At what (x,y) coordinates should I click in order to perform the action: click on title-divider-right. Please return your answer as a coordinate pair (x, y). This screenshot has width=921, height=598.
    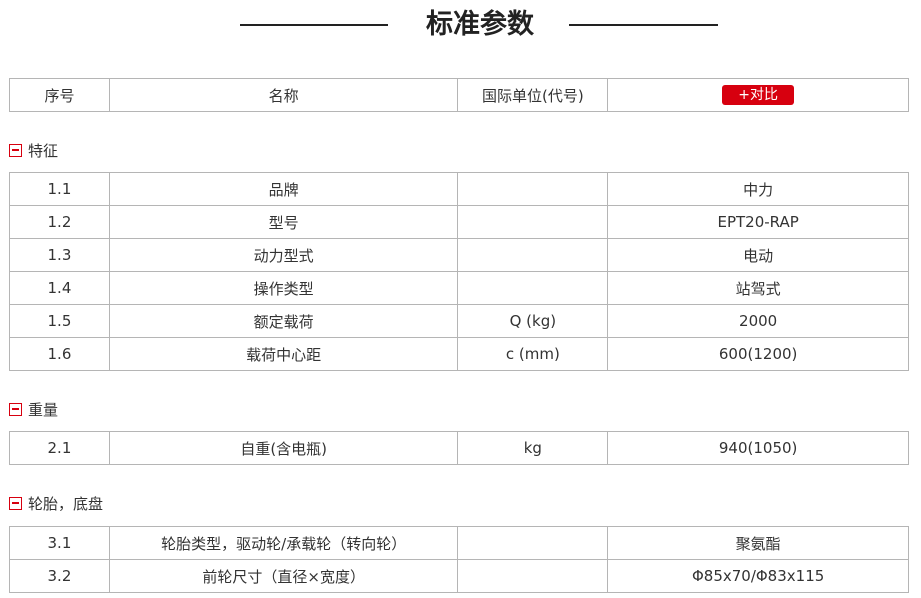
    Looking at the image, I should click on (643, 25).